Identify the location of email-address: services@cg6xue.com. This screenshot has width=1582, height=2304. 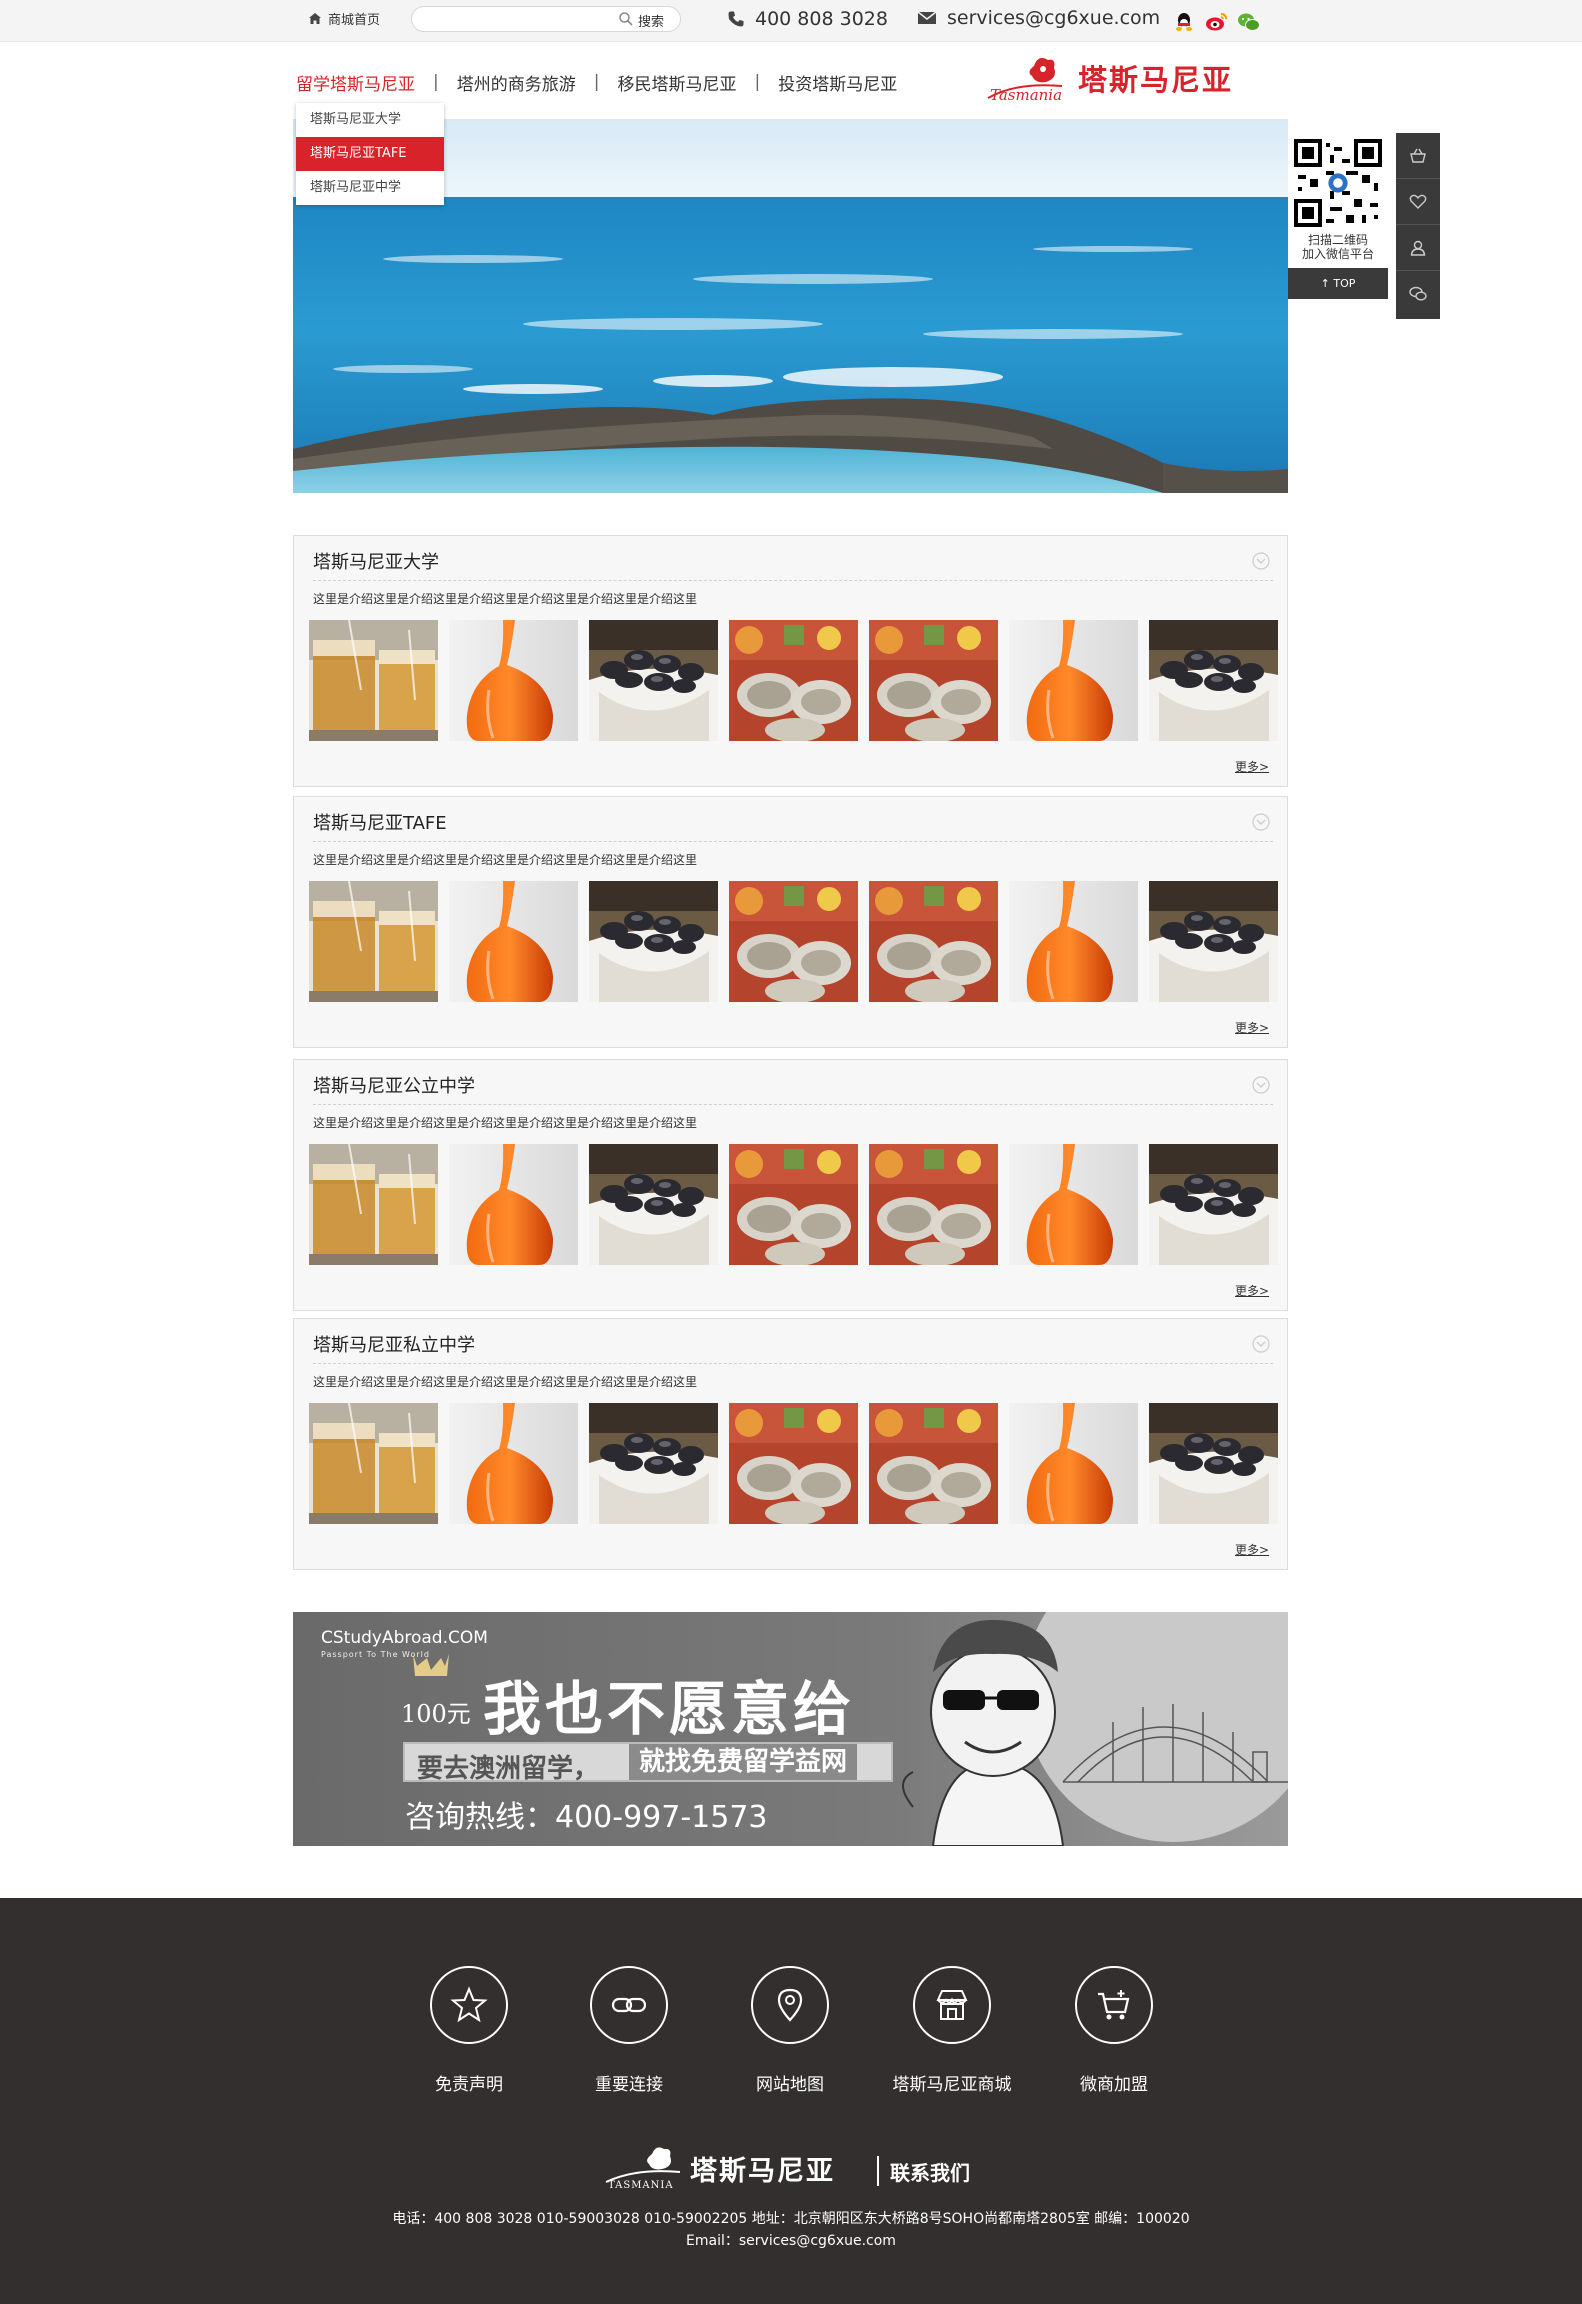
(1038, 18).